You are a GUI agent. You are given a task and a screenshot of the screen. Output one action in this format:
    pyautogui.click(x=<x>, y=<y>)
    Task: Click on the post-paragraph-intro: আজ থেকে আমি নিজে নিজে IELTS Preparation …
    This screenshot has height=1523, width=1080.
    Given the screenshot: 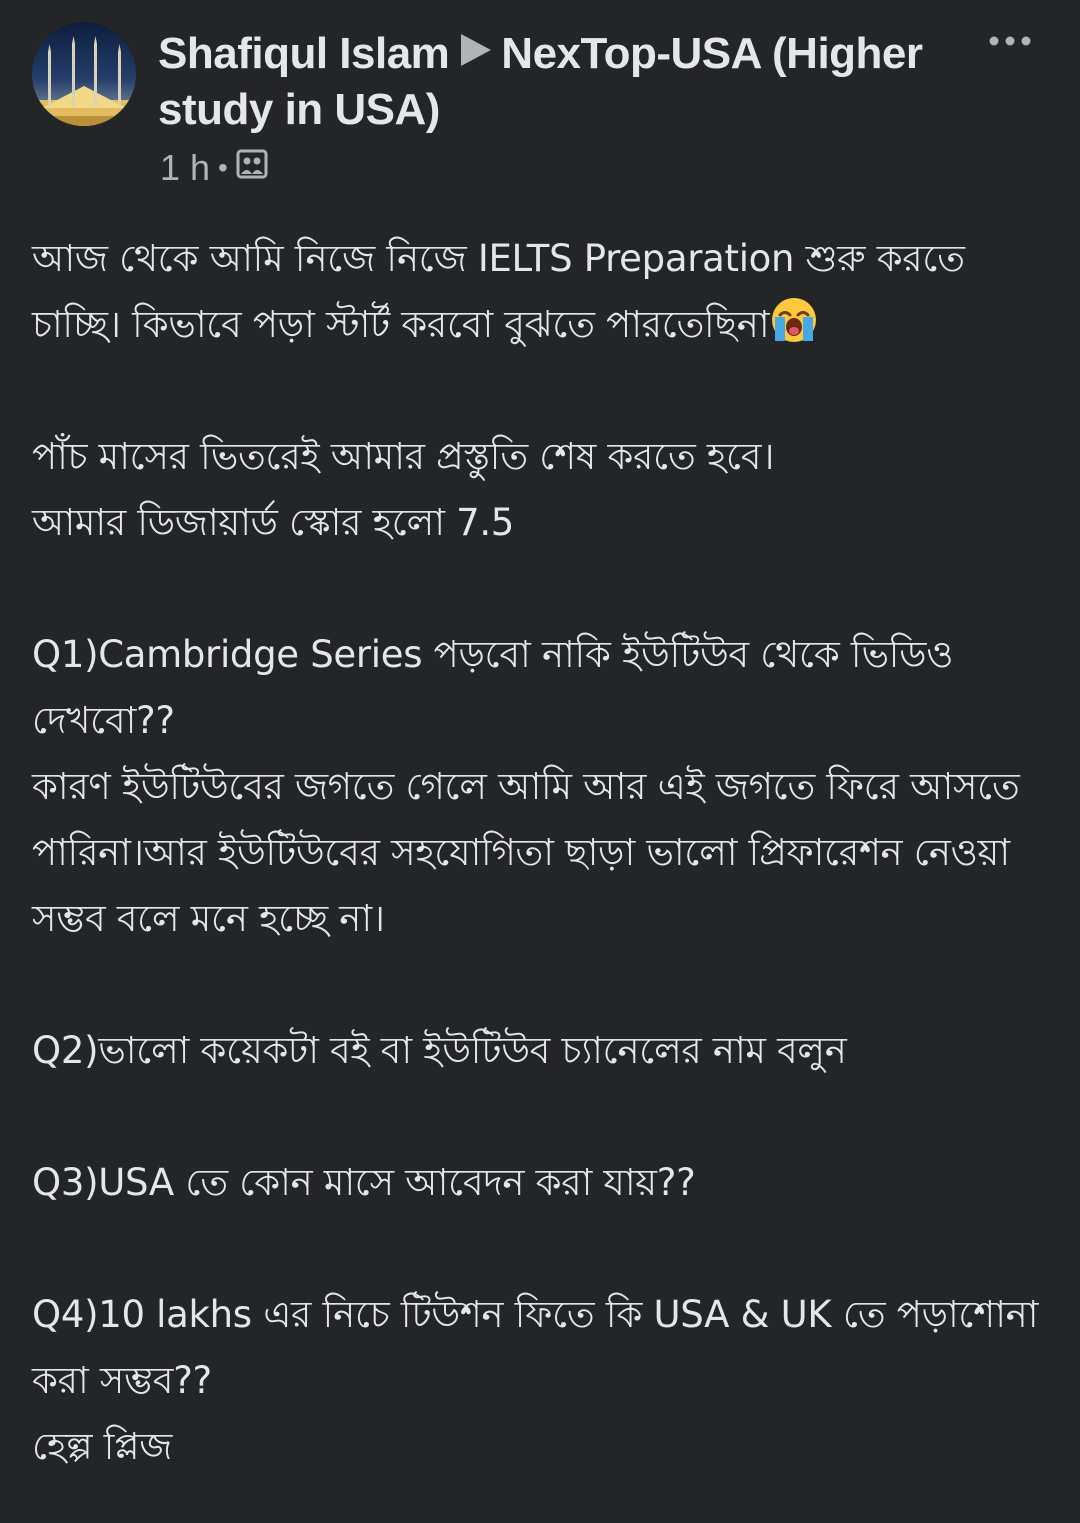 What is the action you would take?
    pyautogui.click(x=542, y=292)
    